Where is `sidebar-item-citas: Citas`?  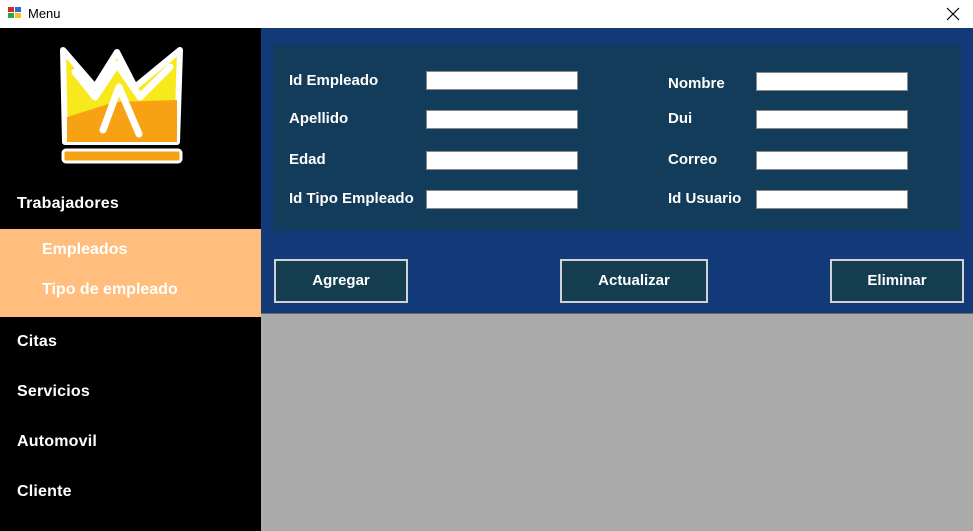 sidebar-item-citas: Citas is located at coordinates (130, 342).